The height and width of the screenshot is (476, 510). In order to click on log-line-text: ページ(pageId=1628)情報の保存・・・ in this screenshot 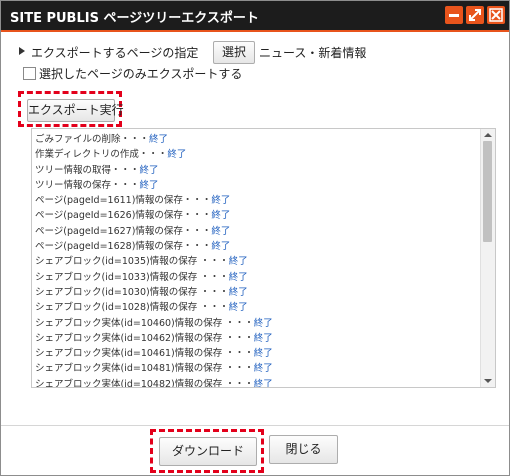, I will do `click(123, 247)`.